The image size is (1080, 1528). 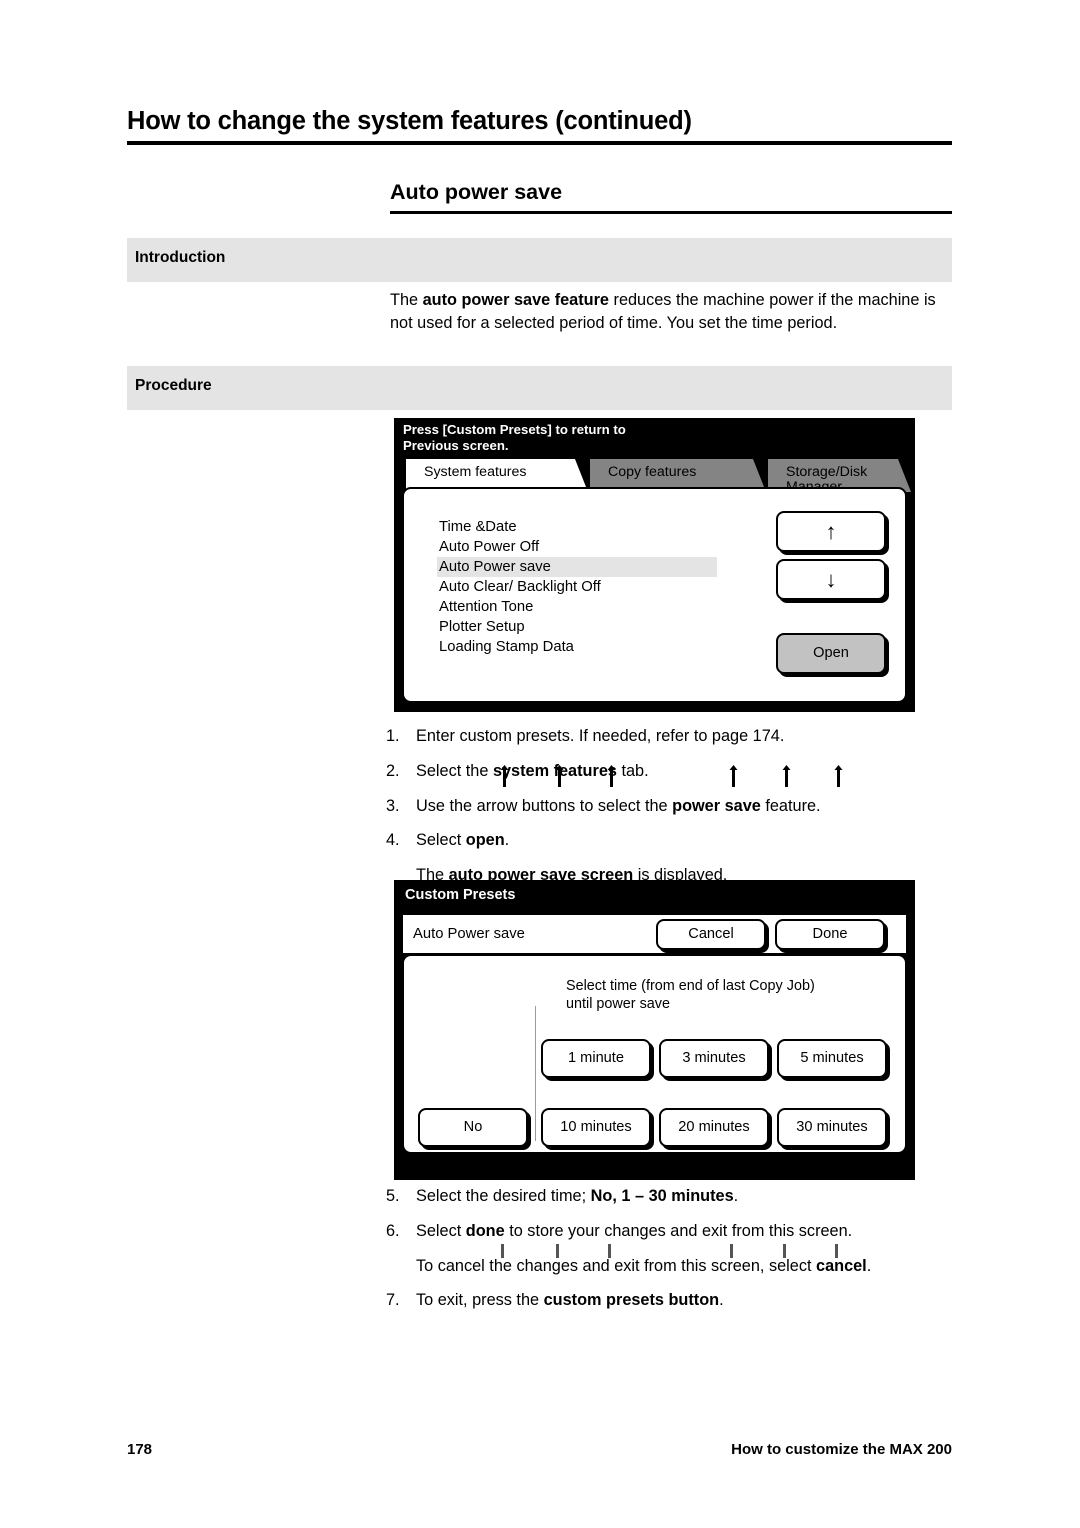 I want to click on section-title: Auto power save, so click(x=476, y=192).